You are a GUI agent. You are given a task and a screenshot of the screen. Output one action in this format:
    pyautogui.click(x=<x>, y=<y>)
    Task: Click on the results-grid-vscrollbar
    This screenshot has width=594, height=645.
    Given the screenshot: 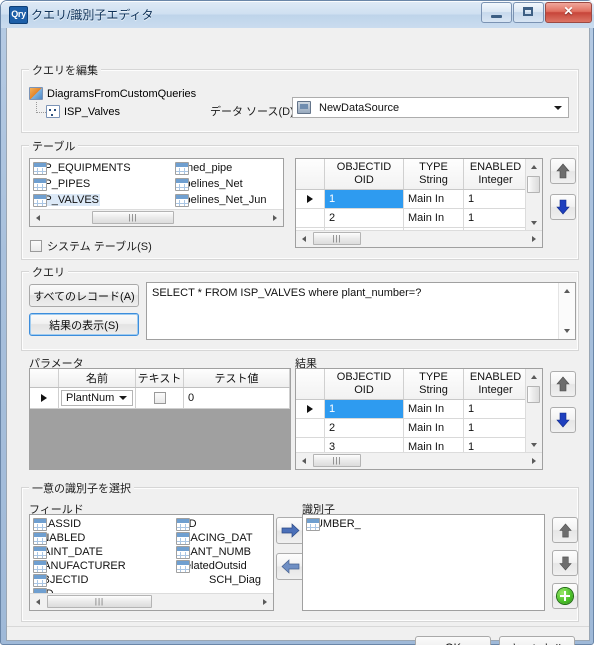 What is the action you would take?
    pyautogui.click(x=533, y=411)
    